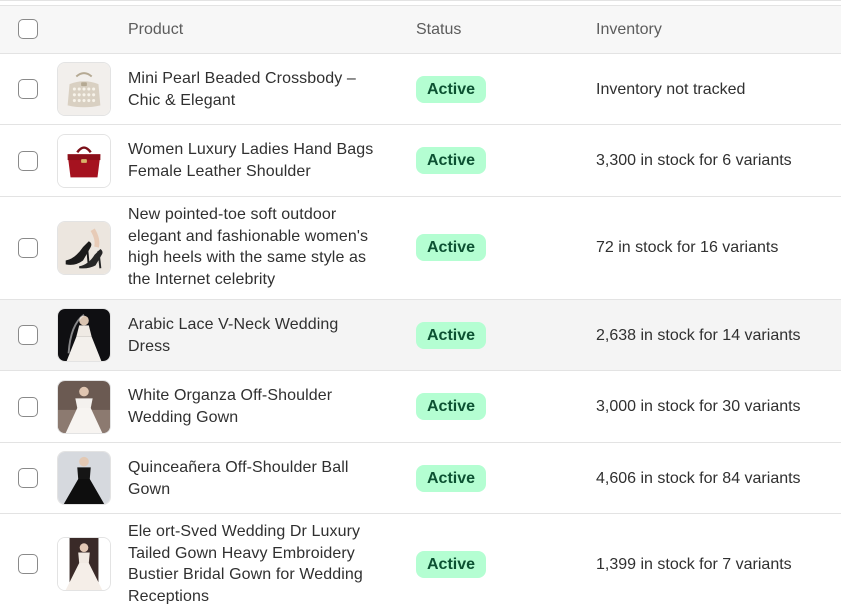 This screenshot has height=604, width=841. I want to click on product-title: Arabic Lace V-Neck Wedding Dress, so click(262, 335).